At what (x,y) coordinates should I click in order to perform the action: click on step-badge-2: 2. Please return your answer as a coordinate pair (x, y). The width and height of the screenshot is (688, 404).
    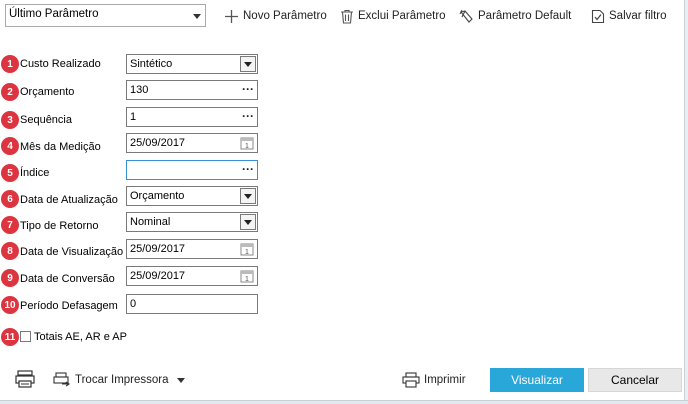
    Looking at the image, I should click on (10, 92).